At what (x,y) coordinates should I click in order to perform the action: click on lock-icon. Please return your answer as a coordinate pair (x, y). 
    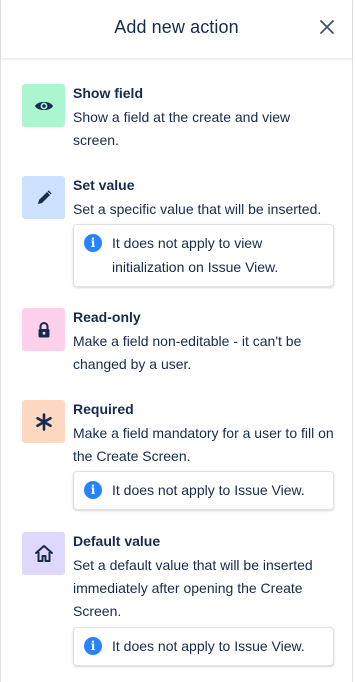
    Looking at the image, I should click on (43, 329).